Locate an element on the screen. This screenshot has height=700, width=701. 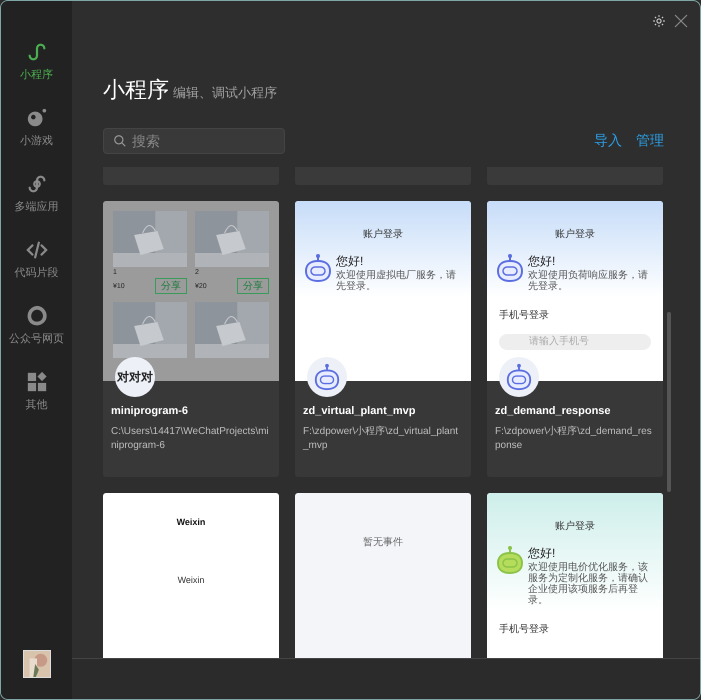
sidebar-item: 其他 is located at coordinates (36, 404).